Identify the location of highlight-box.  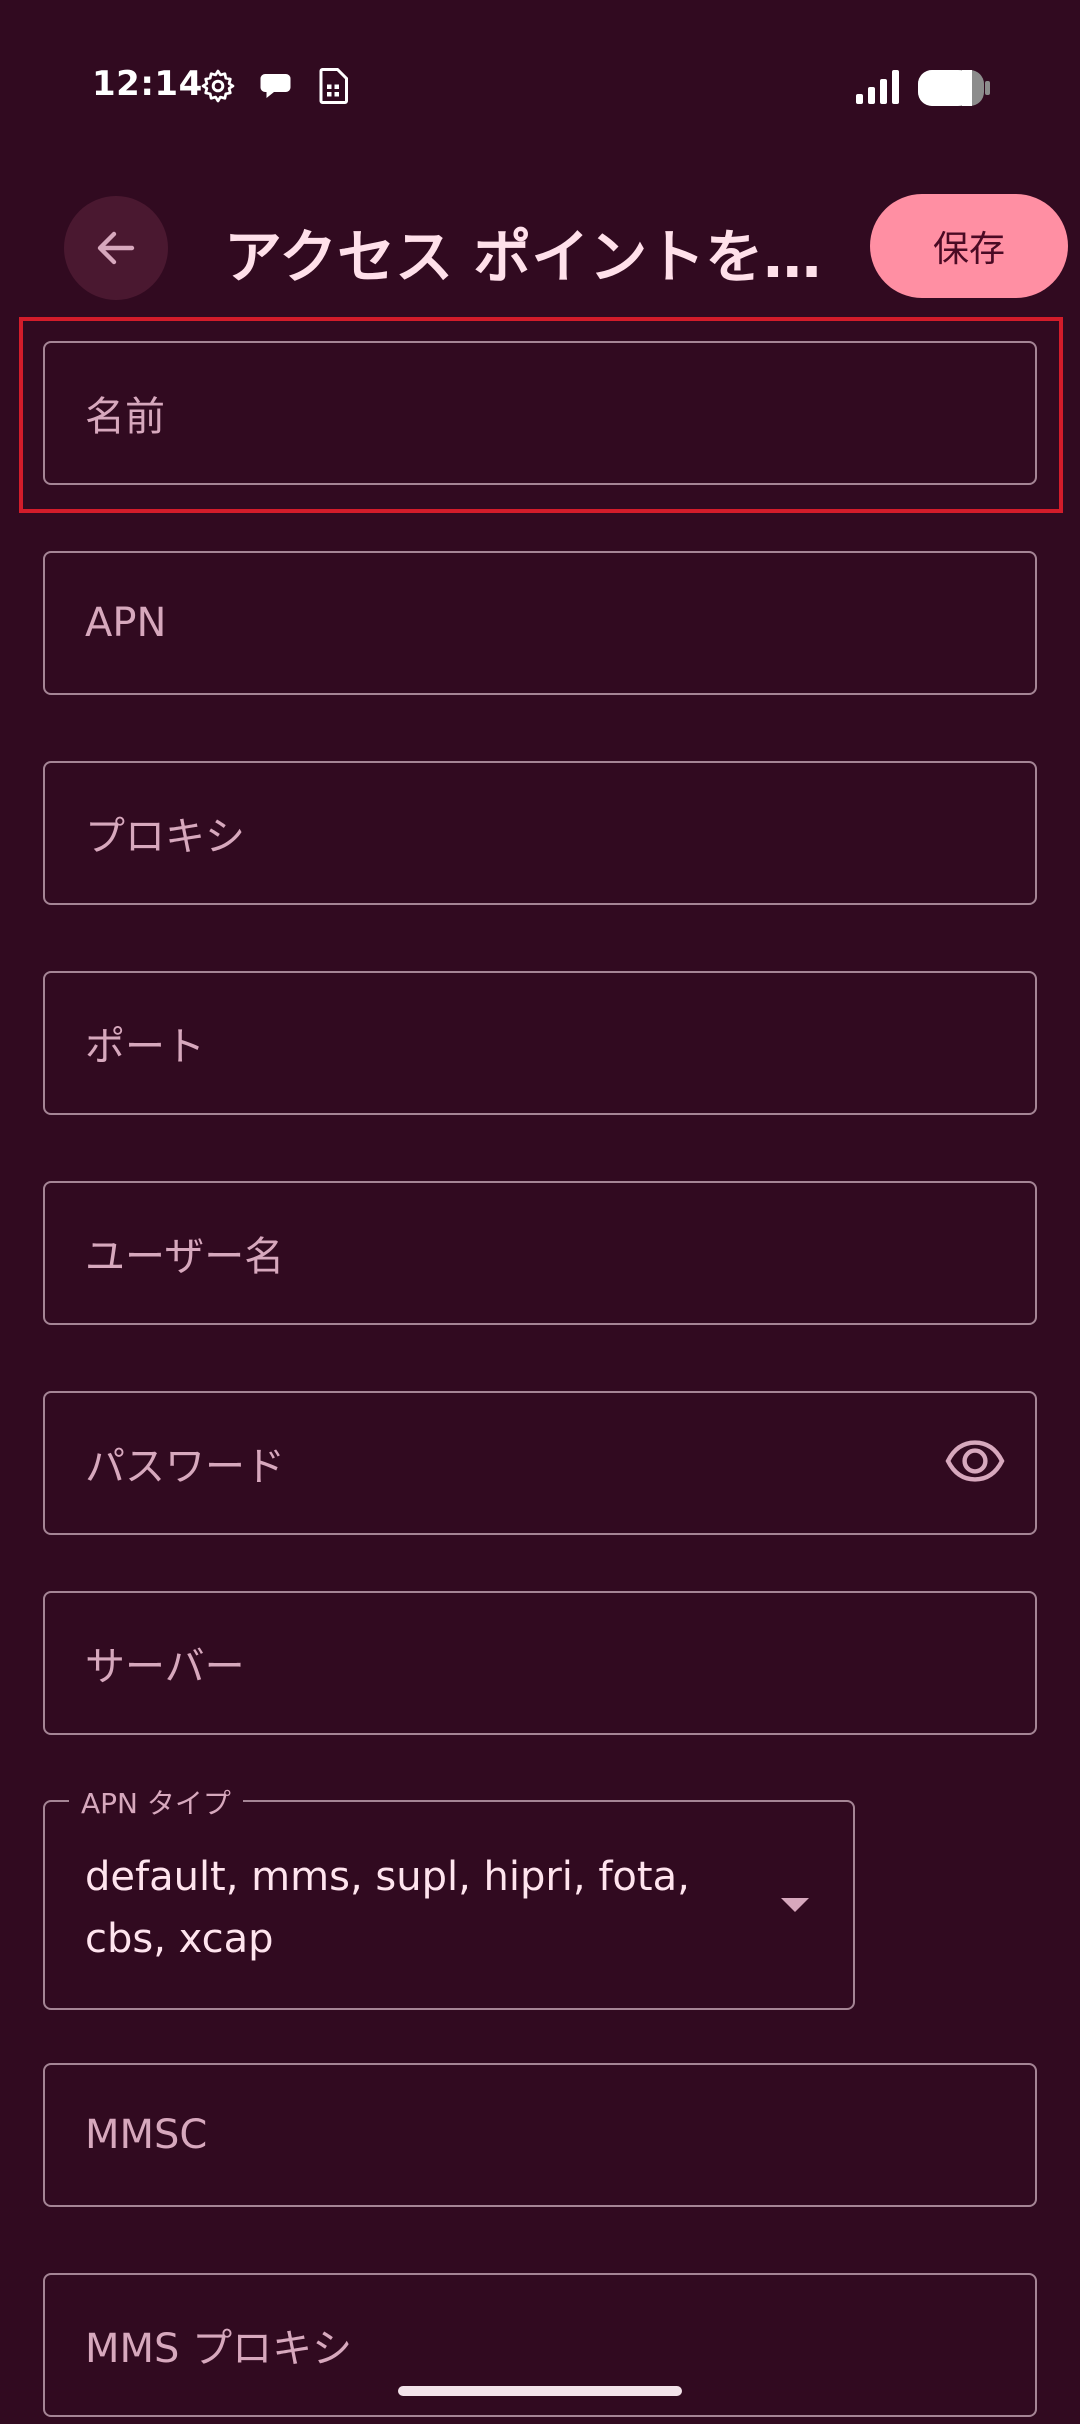
(541, 415).